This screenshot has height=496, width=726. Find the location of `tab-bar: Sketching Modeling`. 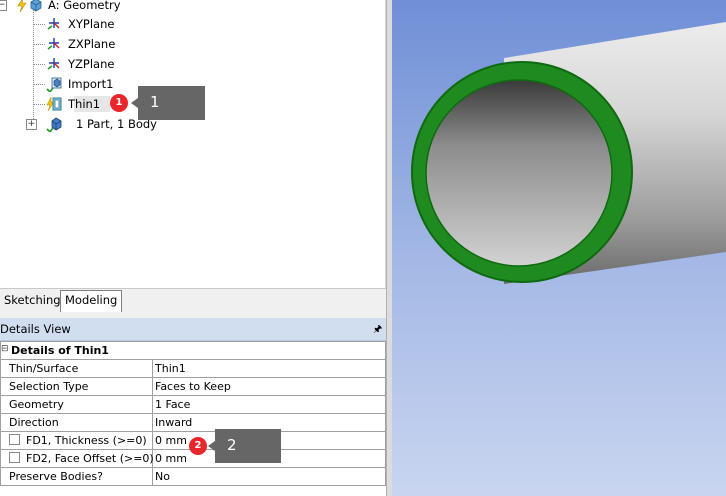

tab-bar: Sketching Modeling is located at coordinates (193, 300).